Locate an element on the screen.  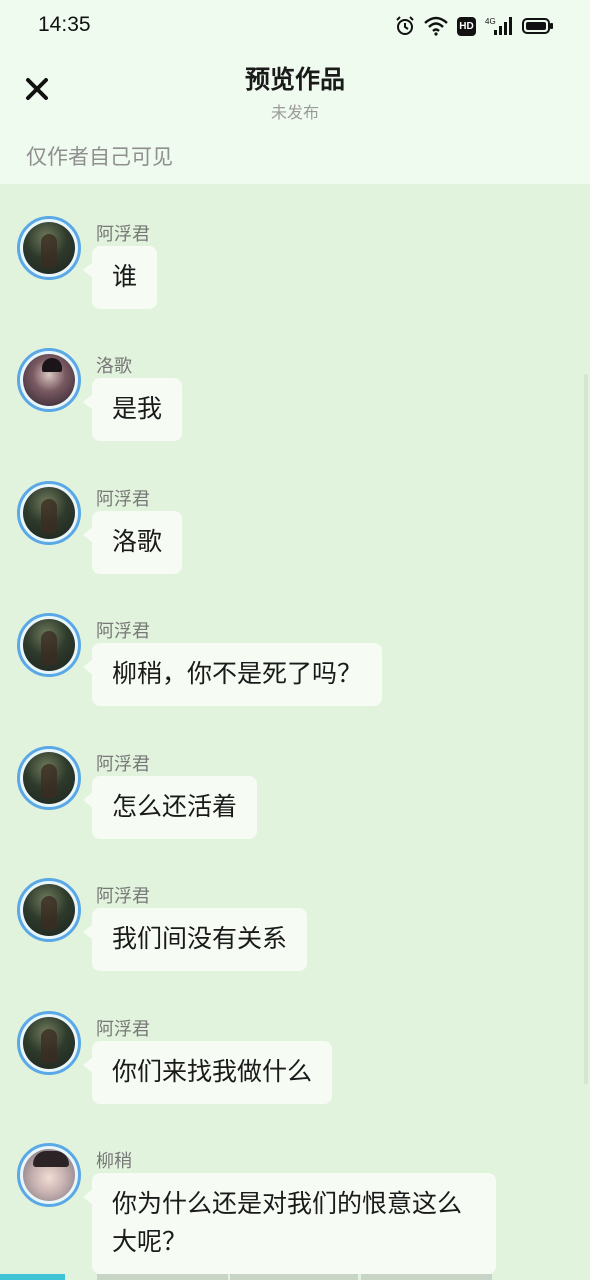
message-bubble: 你们来找我做什么 is located at coordinates (207, 1072).